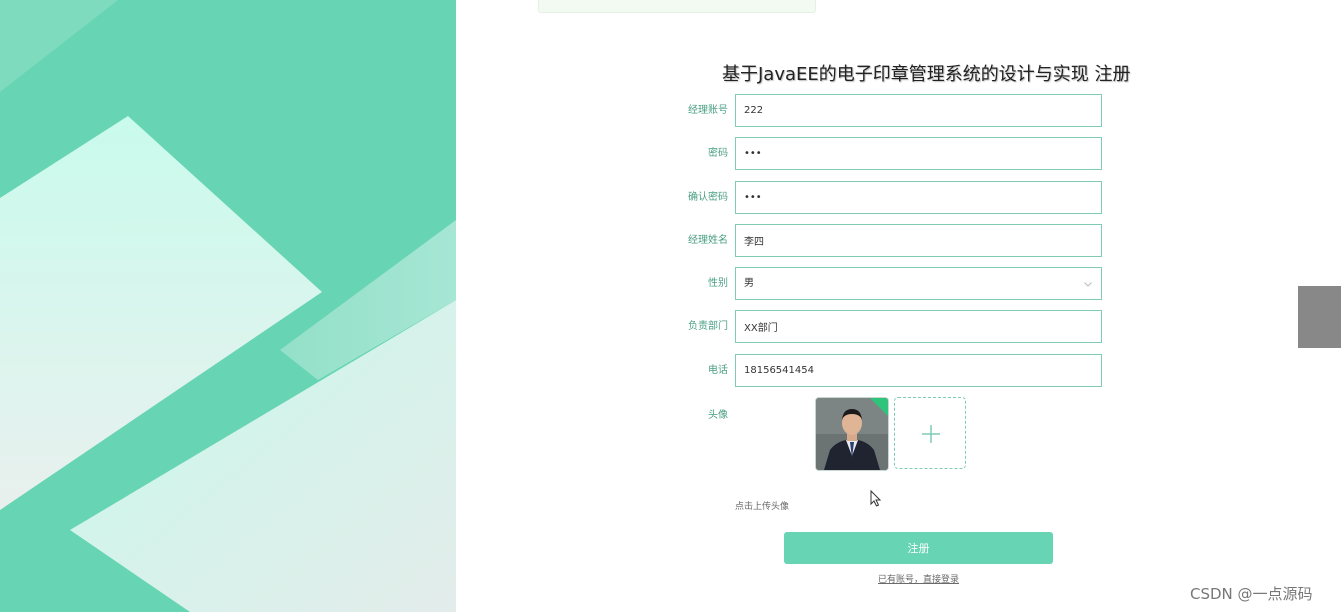 This screenshot has width=1341, height=612. I want to click on confirm-password-input, so click(918, 197).